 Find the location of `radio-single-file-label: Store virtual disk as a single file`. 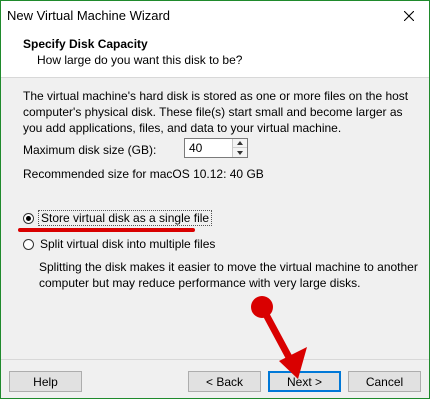

radio-single-file-label: Store virtual disk as a single file is located at coordinates (125, 218).